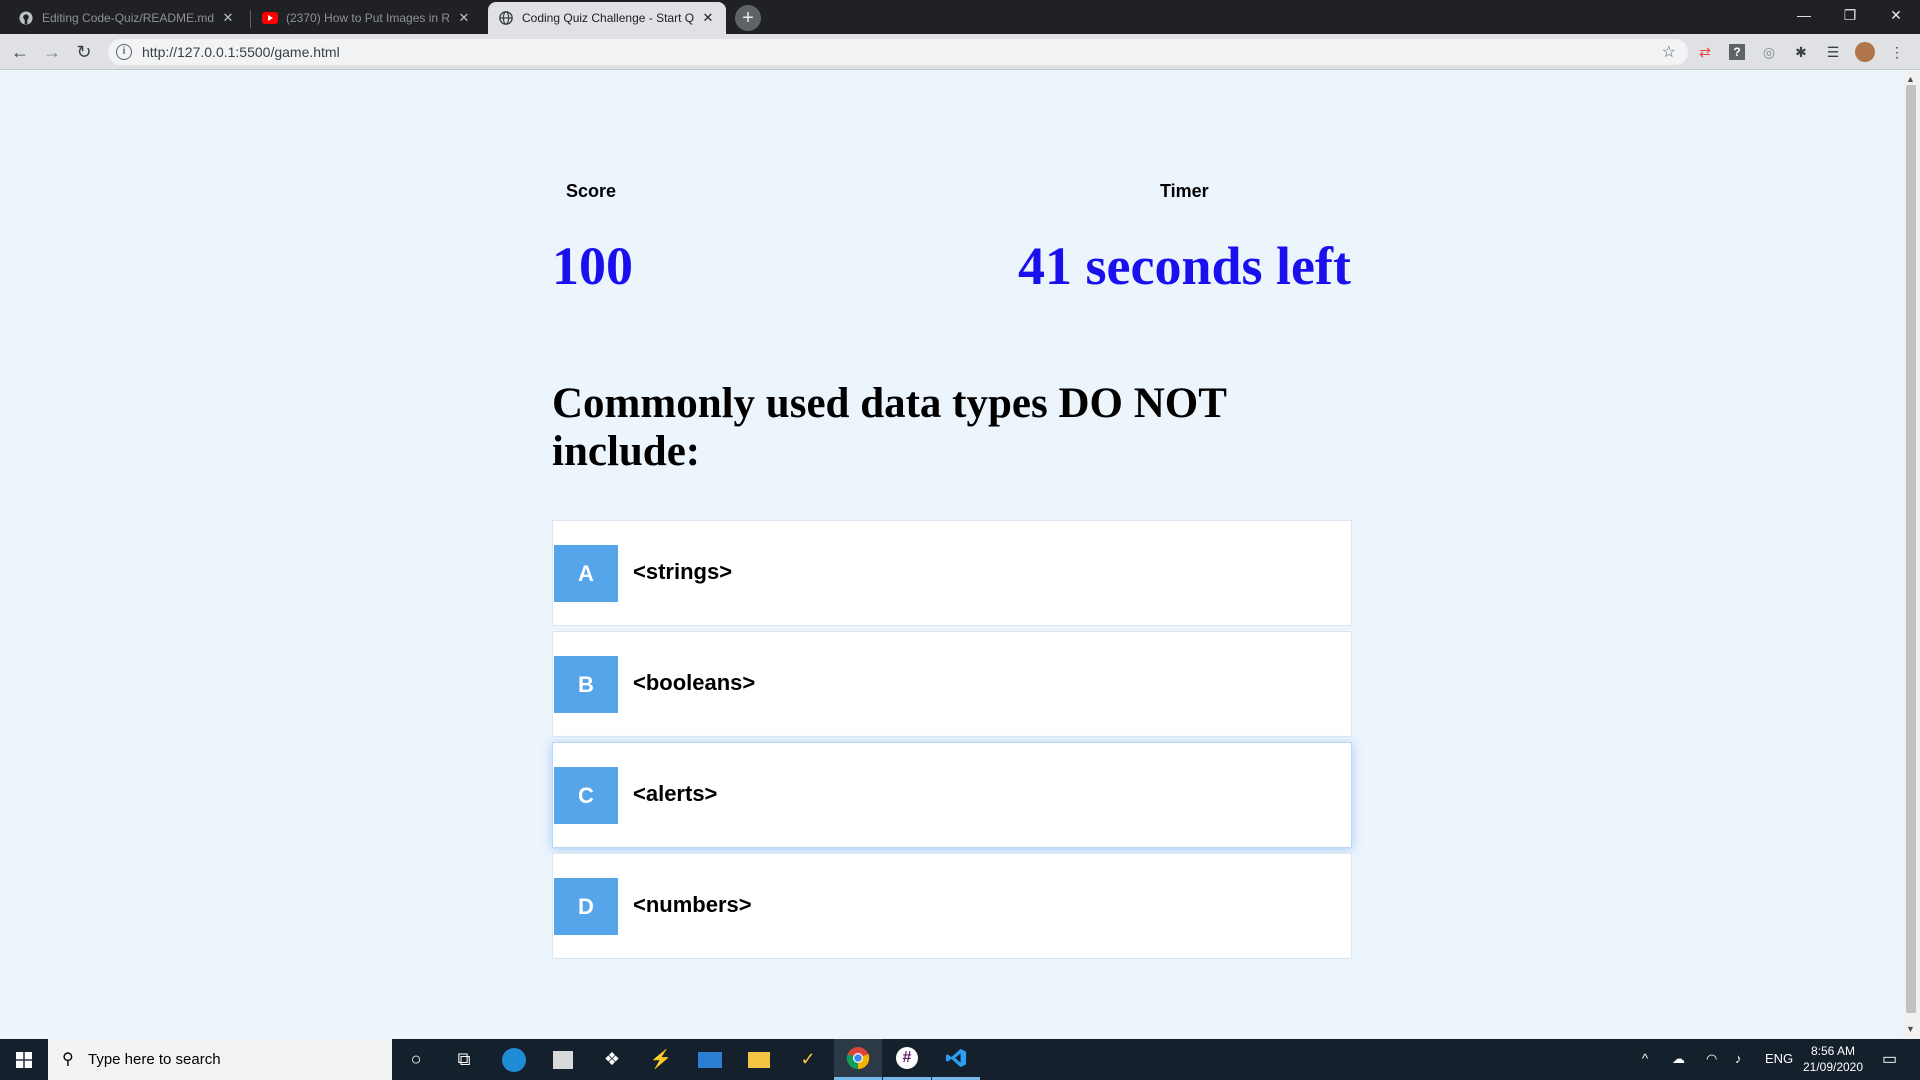  Describe the element at coordinates (1769, 52) in the screenshot. I see `extension-circle-icon: ◎` at that location.